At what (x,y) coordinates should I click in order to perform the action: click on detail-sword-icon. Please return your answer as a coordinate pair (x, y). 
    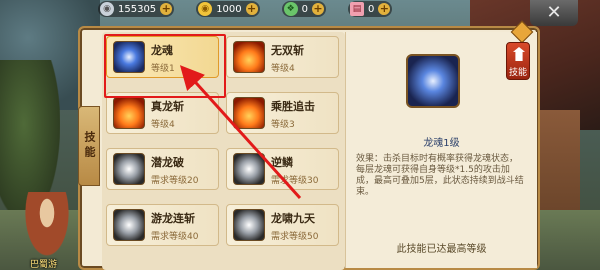
    Looking at the image, I should click on (433, 81).